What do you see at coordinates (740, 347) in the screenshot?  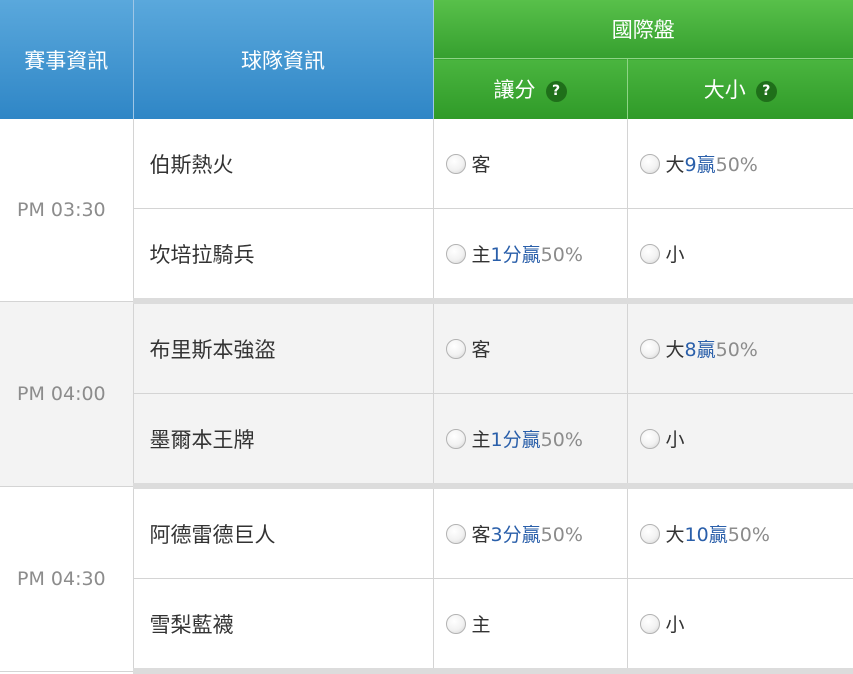 I see `over-under-option: 大8贏50%` at bounding box center [740, 347].